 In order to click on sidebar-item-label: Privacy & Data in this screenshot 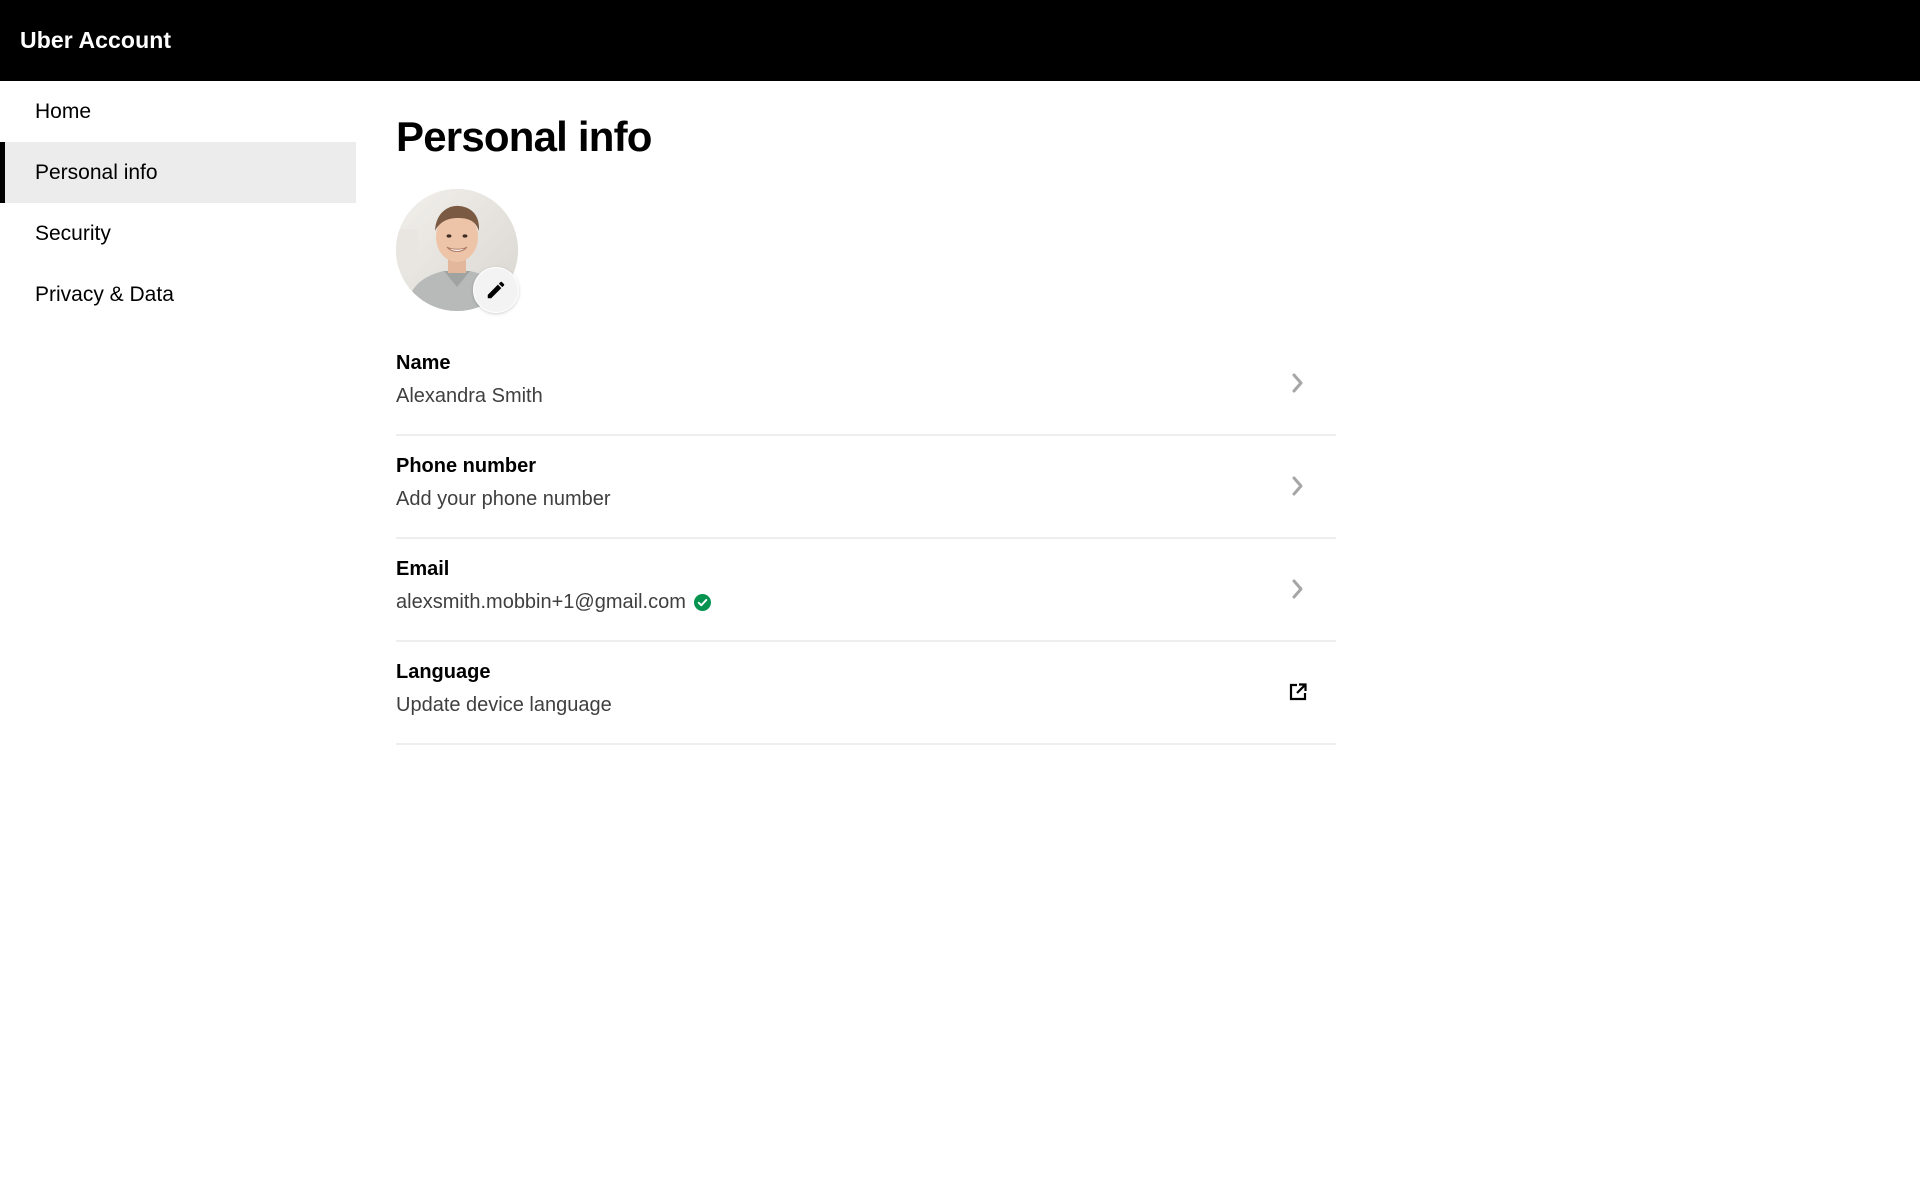, I will do `click(104, 294)`.